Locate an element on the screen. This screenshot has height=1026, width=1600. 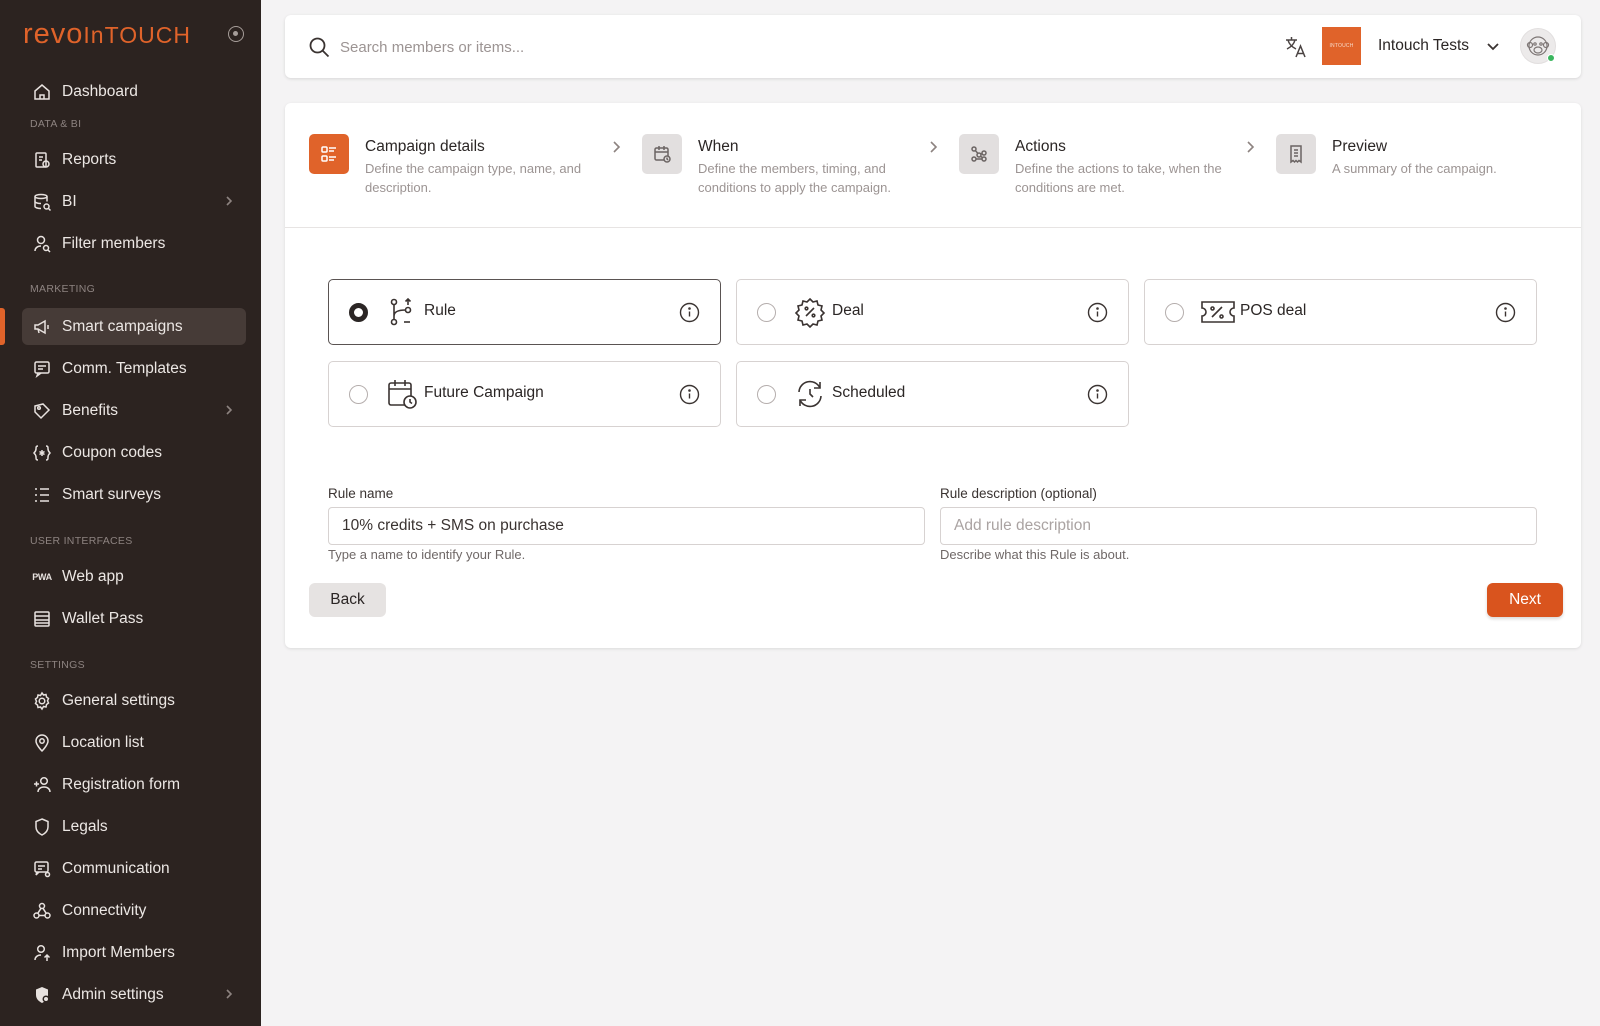
sidebar-item-label: General settings is located at coordinates (118, 700).